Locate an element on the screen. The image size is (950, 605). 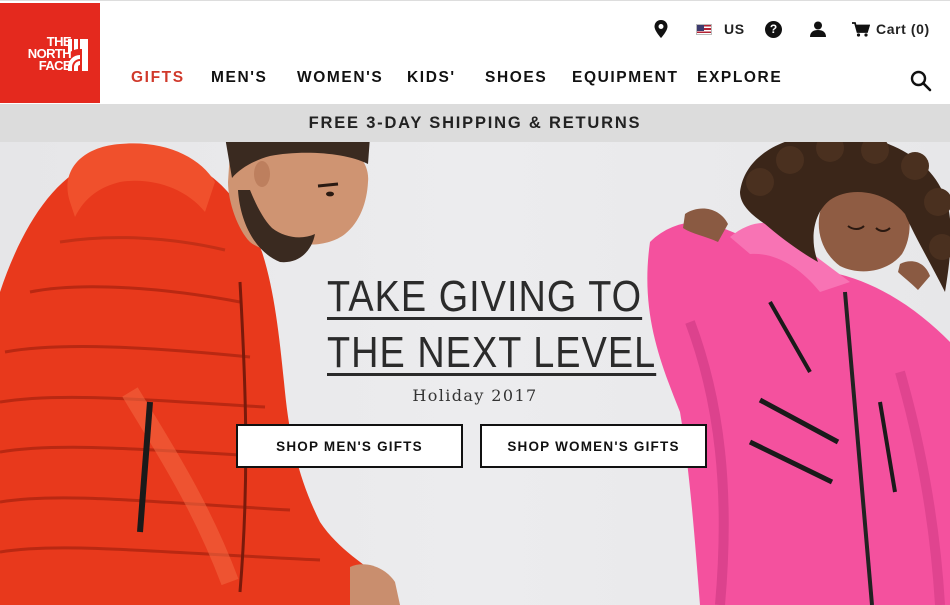
nav-item-shoes: SHOES is located at coordinates (516, 78).